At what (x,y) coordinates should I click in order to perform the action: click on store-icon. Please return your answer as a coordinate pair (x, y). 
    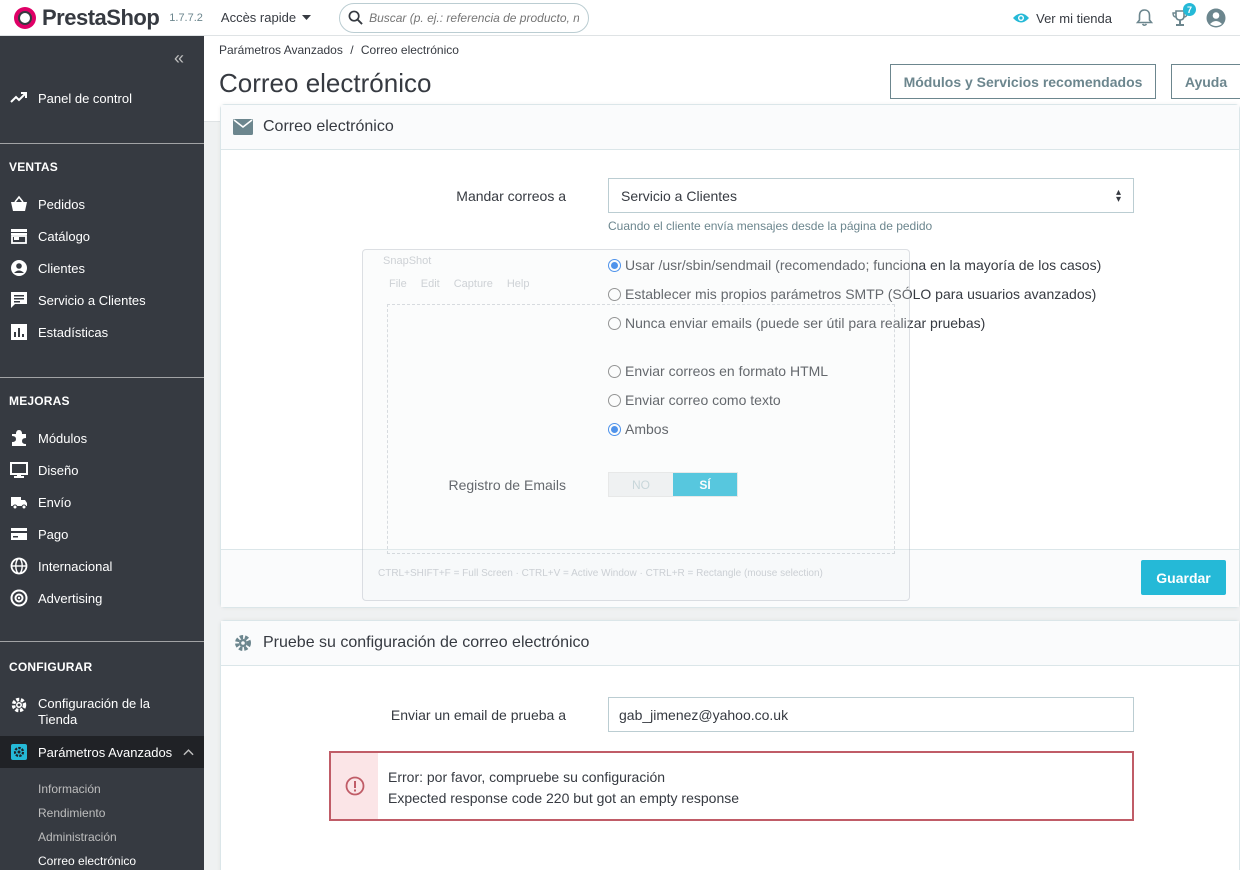
    Looking at the image, I should click on (19, 236).